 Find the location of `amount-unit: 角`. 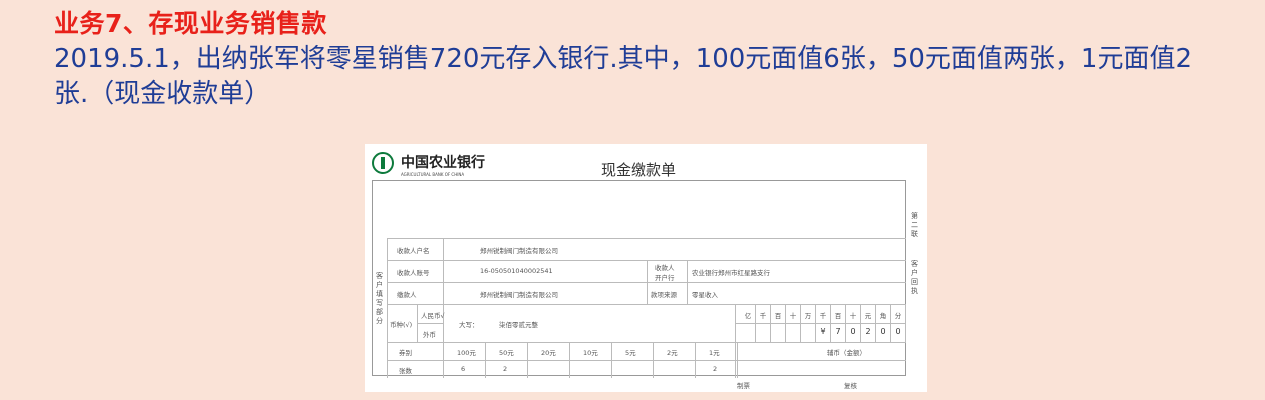

amount-unit: 角 is located at coordinates (883, 316).